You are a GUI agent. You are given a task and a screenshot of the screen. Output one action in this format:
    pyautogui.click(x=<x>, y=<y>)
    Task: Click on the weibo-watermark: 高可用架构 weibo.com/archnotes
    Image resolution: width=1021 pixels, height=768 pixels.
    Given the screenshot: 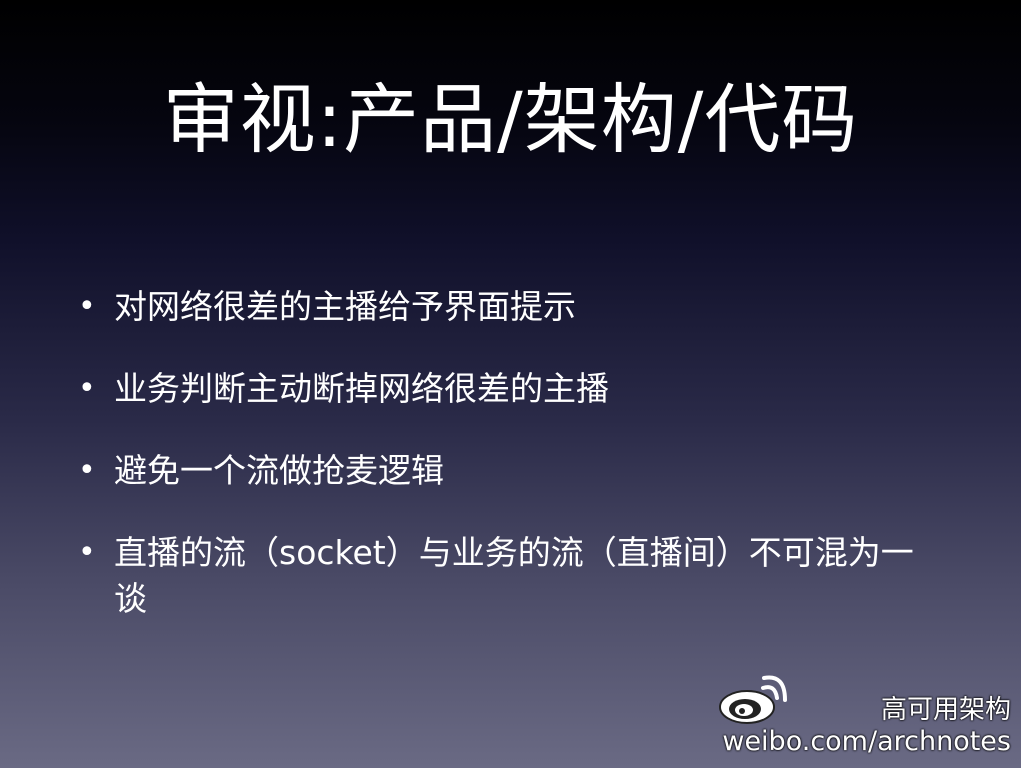 What is the action you would take?
    pyautogui.click(x=863, y=717)
    